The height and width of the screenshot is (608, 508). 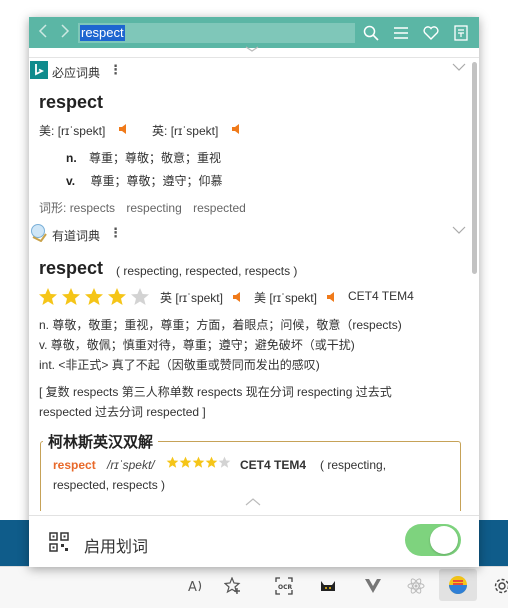 What do you see at coordinates (179, 365) in the screenshot?
I see `definition-row: int. <非正式> 真了不起（因敬重或赞同而发出的感叹)` at bounding box center [179, 365].